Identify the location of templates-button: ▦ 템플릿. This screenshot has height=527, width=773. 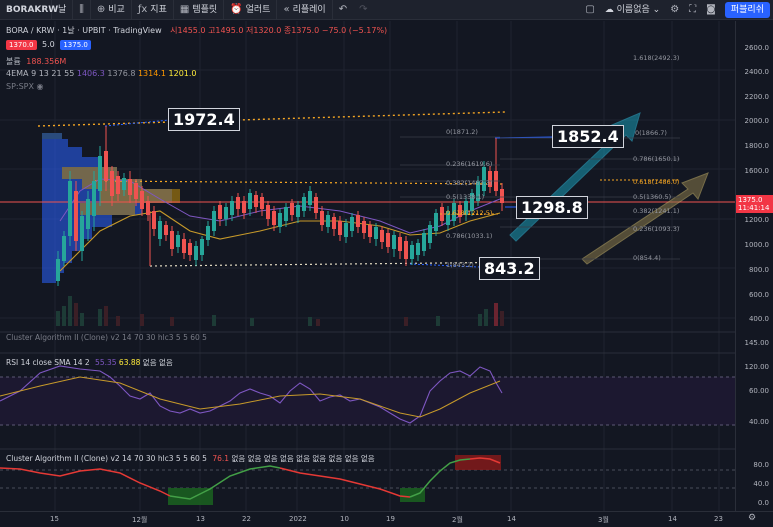
(199, 10).